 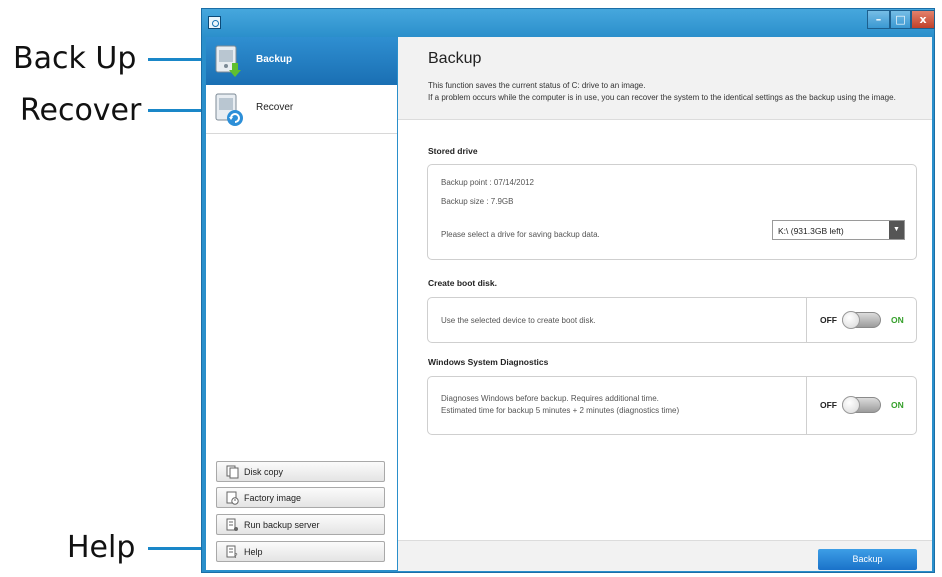 What do you see at coordinates (101, 547) in the screenshot?
I see `callout-help: Help` at bounding box center [101, 547].